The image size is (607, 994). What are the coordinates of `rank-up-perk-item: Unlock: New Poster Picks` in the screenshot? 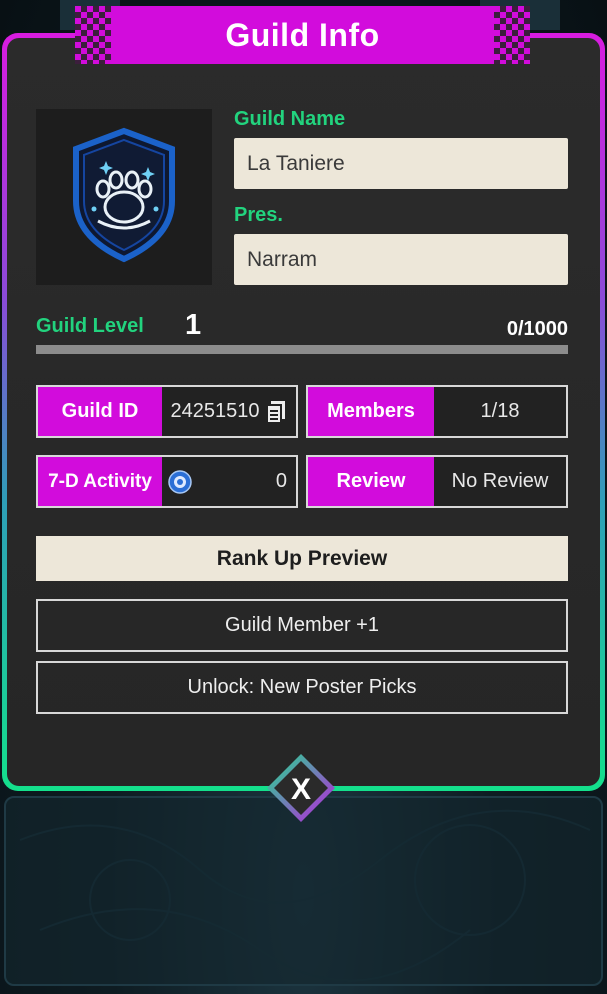 It's located at (302, 687).